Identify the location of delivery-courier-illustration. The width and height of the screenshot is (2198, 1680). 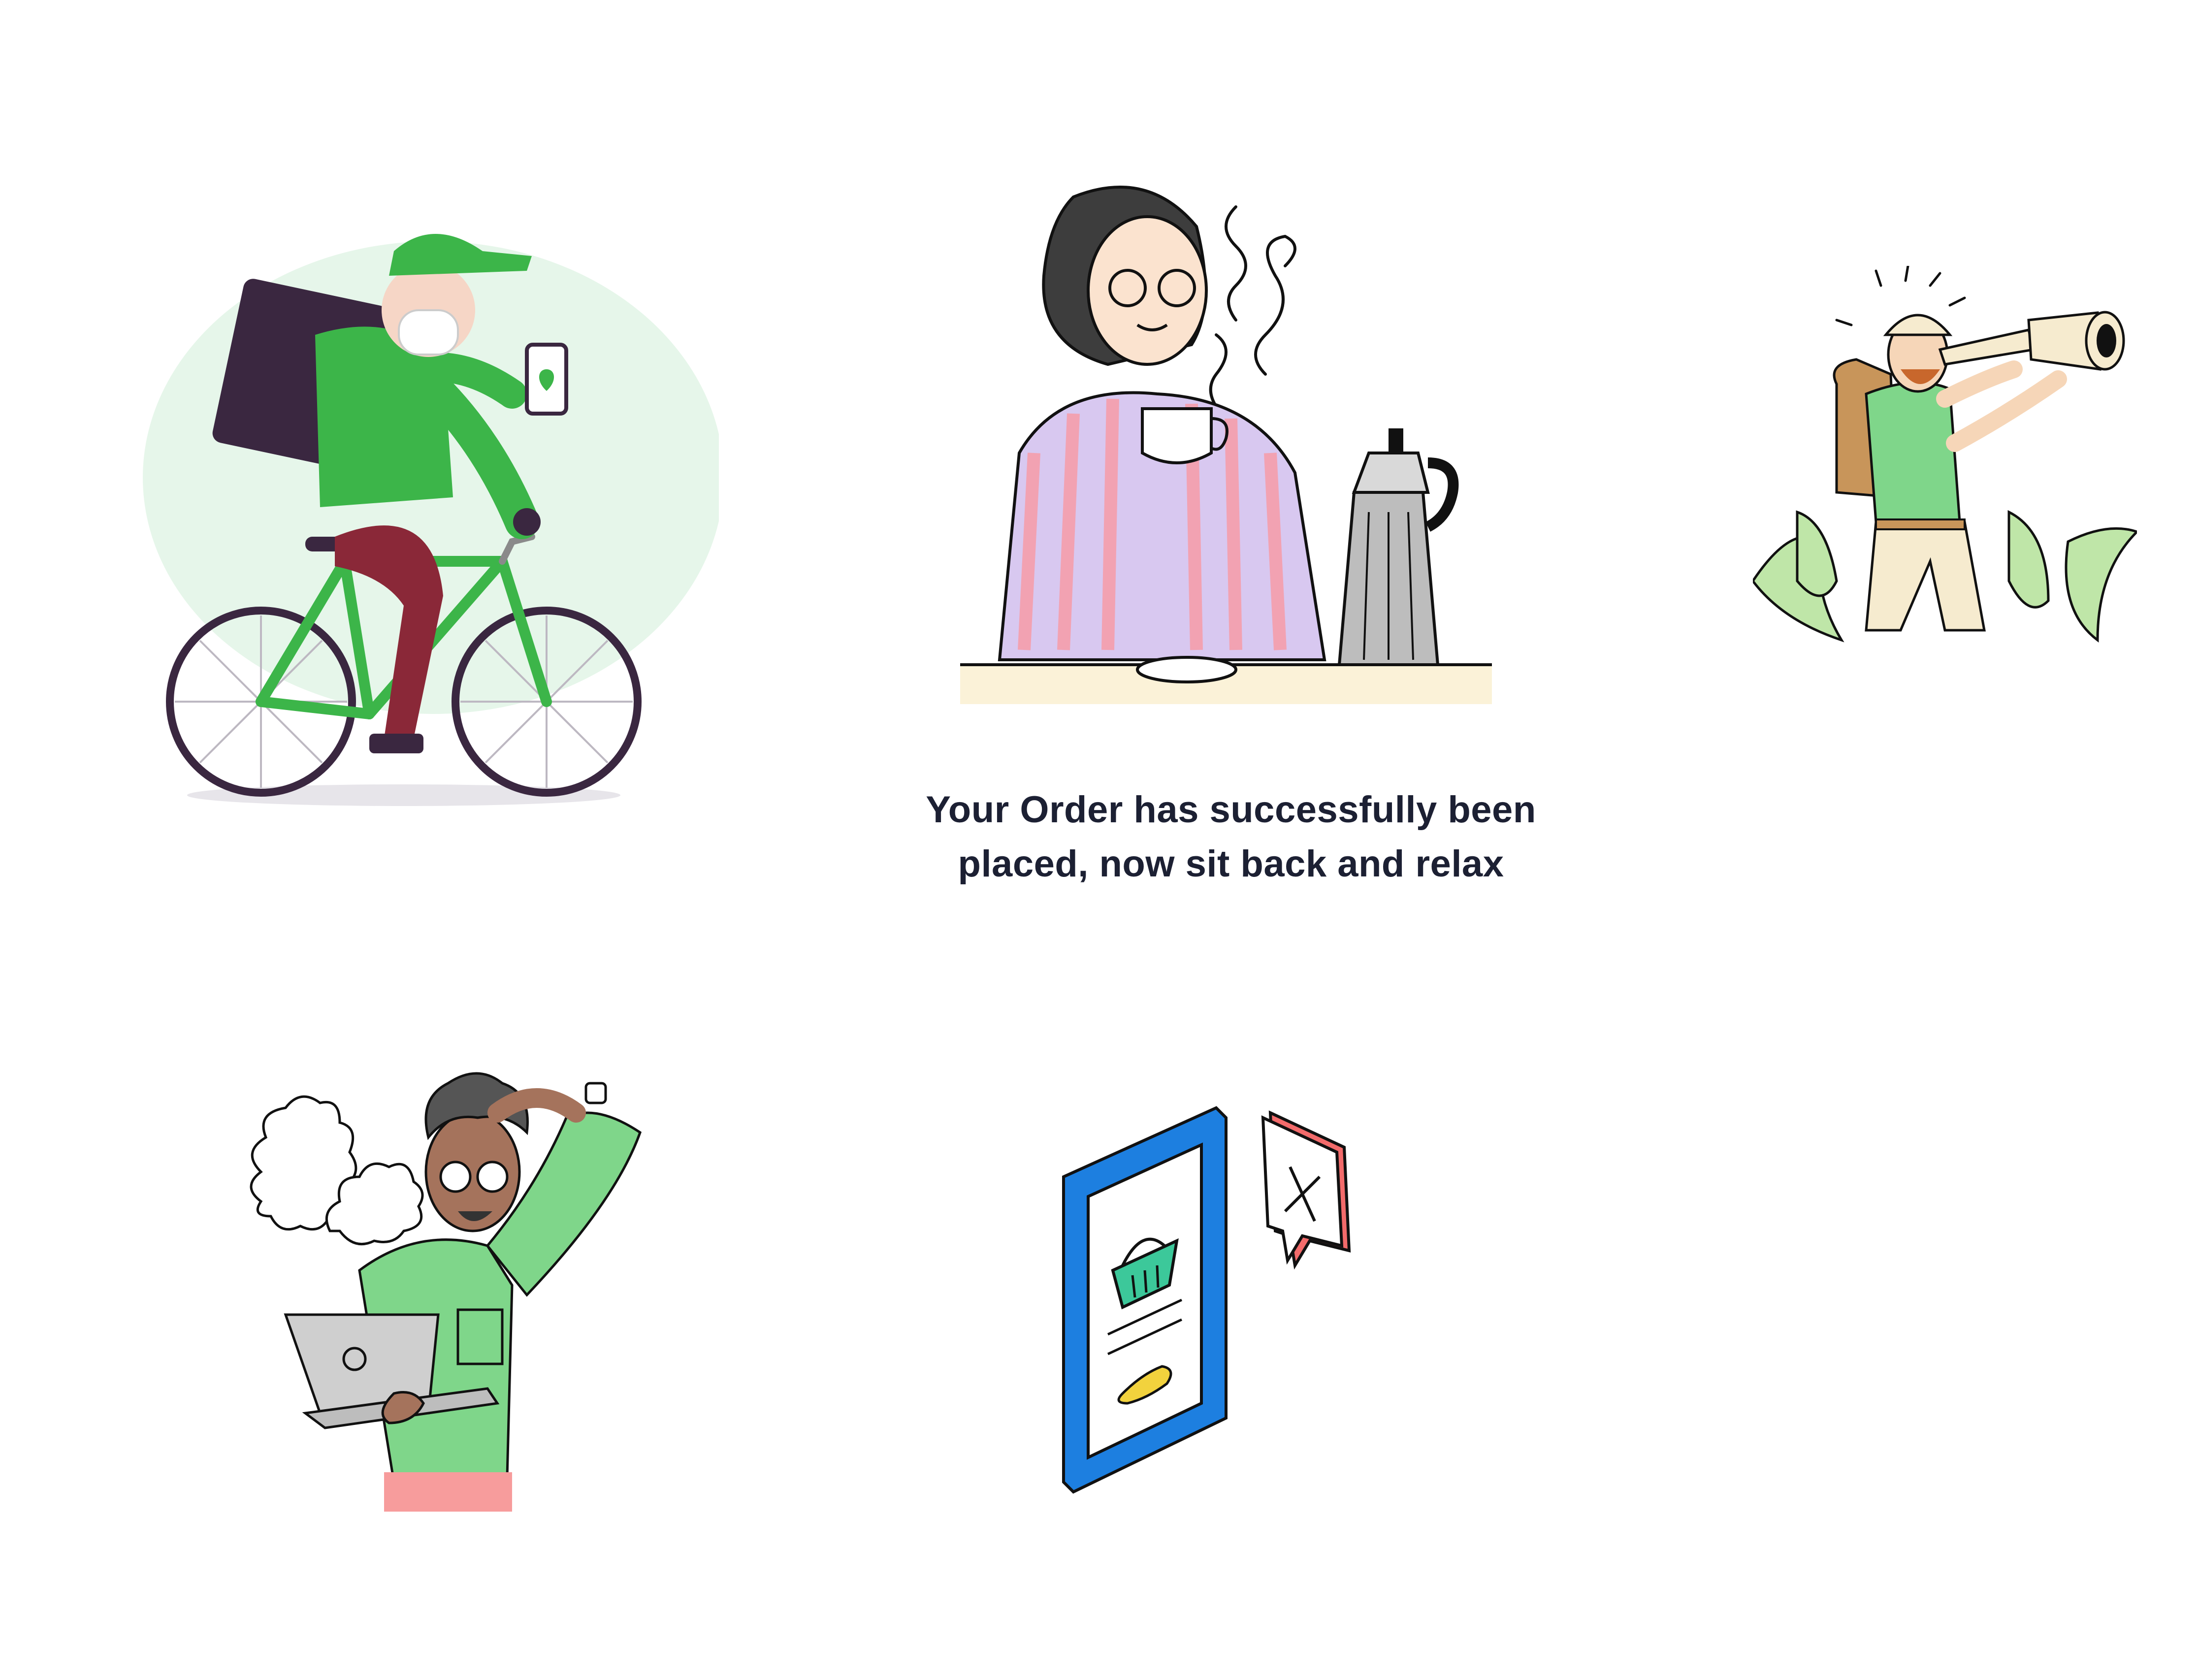
(428, 517).